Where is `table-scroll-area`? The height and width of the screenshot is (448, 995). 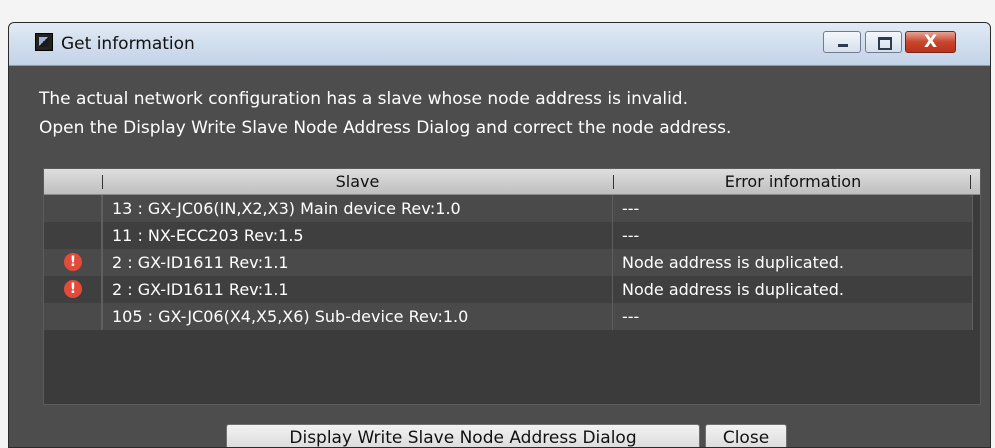
table-scroll-area is located at coordinates (977, 299).